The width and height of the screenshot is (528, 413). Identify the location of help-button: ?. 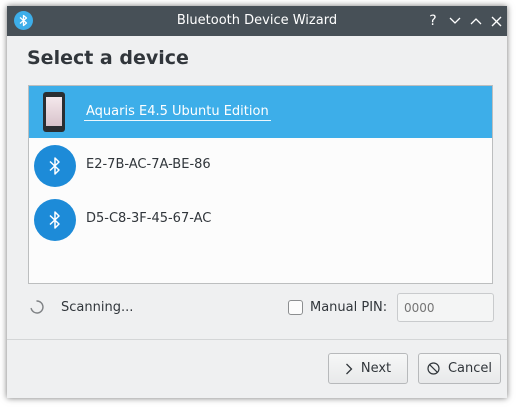
(433, 21).